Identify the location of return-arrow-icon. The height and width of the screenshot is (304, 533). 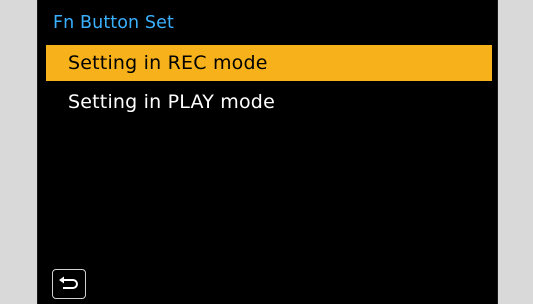
(68, 282).